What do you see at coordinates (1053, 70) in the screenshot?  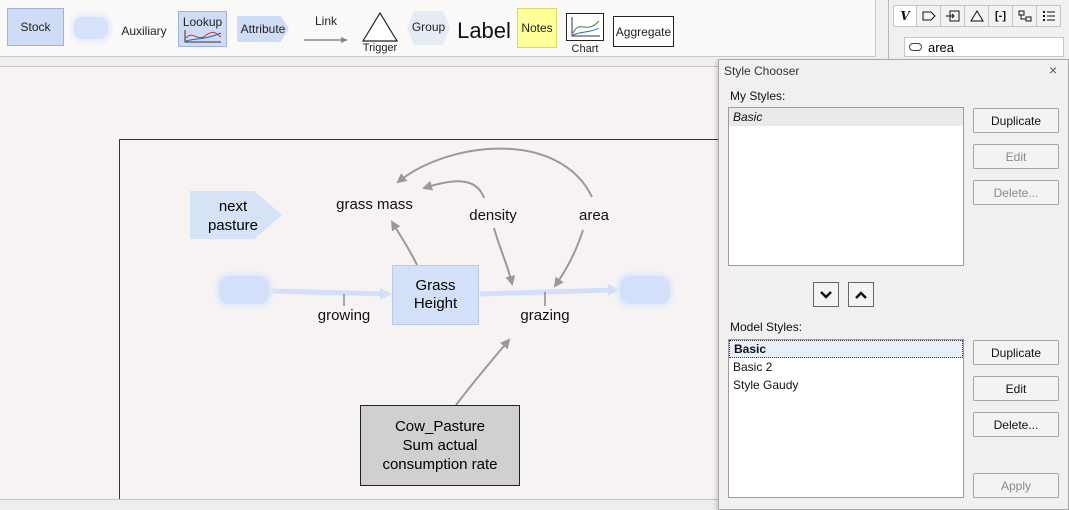 I see `close-icon: ×` at bounding box center [1053, 70].